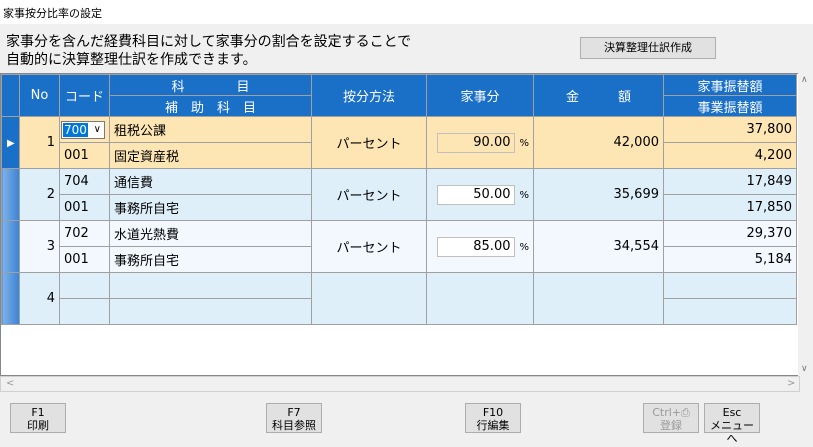 This screenshot has width=813, height=447. Describe the element at coordinates (84, 233) in the screenshot. I see `code-cell: 702` at that location.